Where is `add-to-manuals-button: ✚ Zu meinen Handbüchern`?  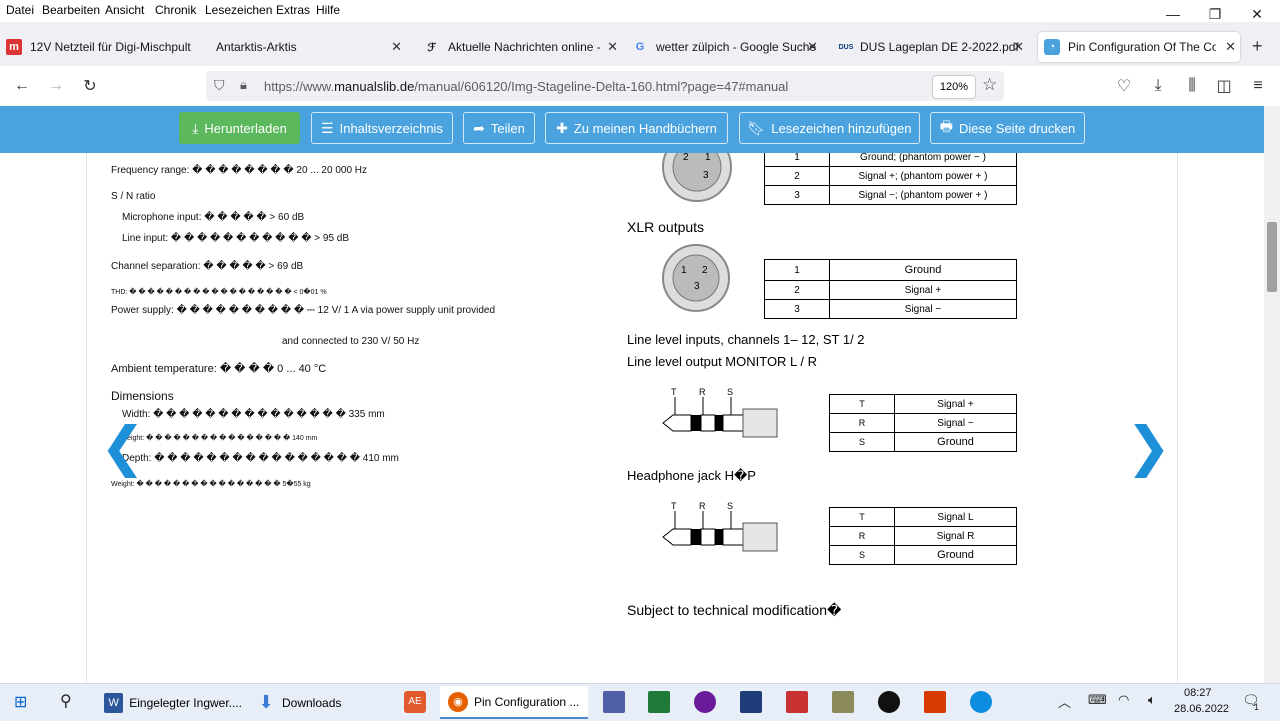 add-to-manuals-button: ✚ Zu meinen Handbüchern is located at coordinates (636, 128).